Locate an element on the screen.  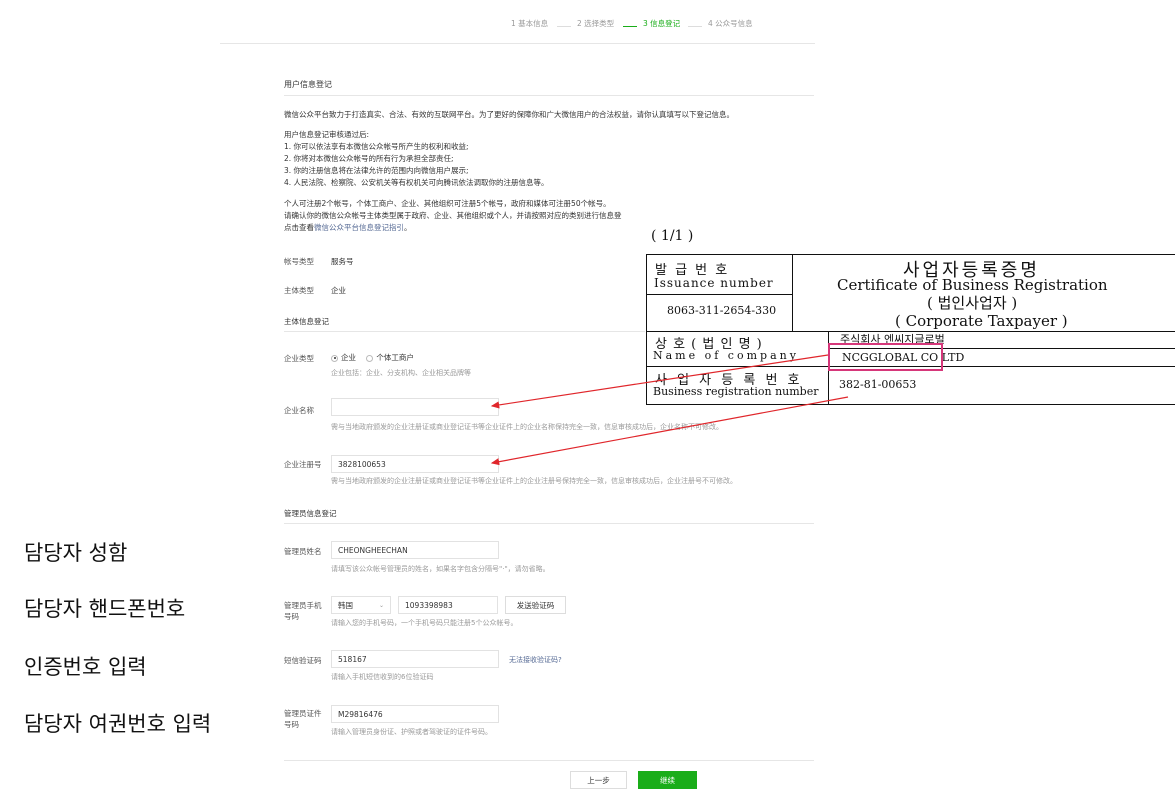
annotation-arrows is located at coordinates (669, 410).